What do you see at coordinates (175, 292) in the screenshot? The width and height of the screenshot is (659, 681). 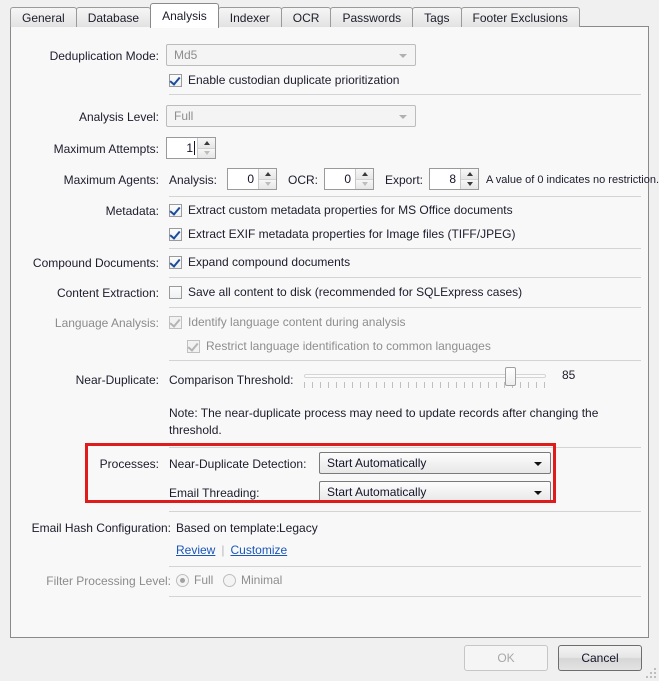 I see `save-content-to-disk-checkbox` at bounding box center [175, 292].